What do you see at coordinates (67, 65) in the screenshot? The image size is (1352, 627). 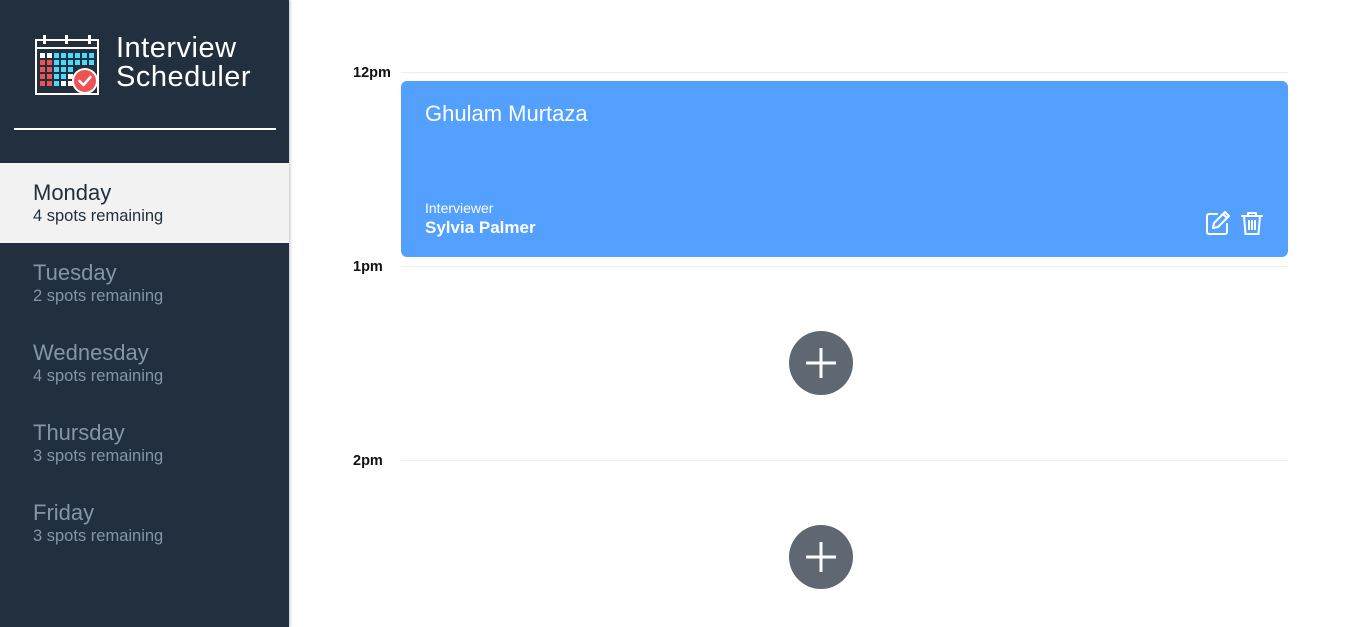 I see `calendar-check-icon` at bounding box center [67, 65].